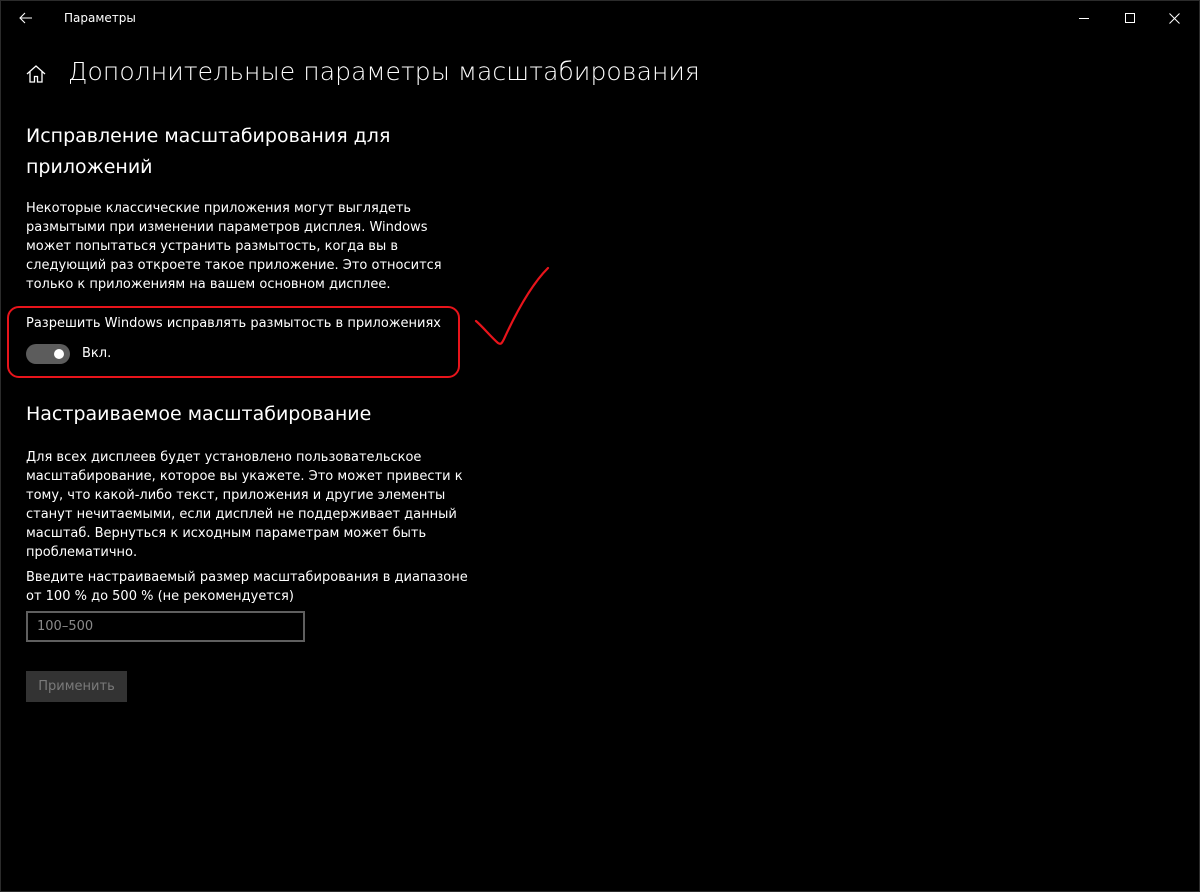 This screenshot has width=1200, height=892. What do you see at coordinates (36, 74) in the screenshot?
I see `home-icon` at bounding box center [36, 74].